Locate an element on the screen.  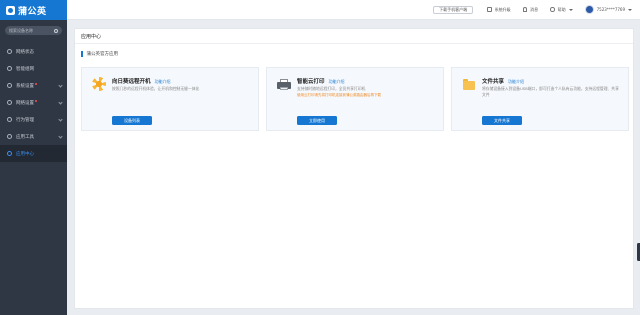
file-share-button: 文件共享 is located at coordinates (502, 120).